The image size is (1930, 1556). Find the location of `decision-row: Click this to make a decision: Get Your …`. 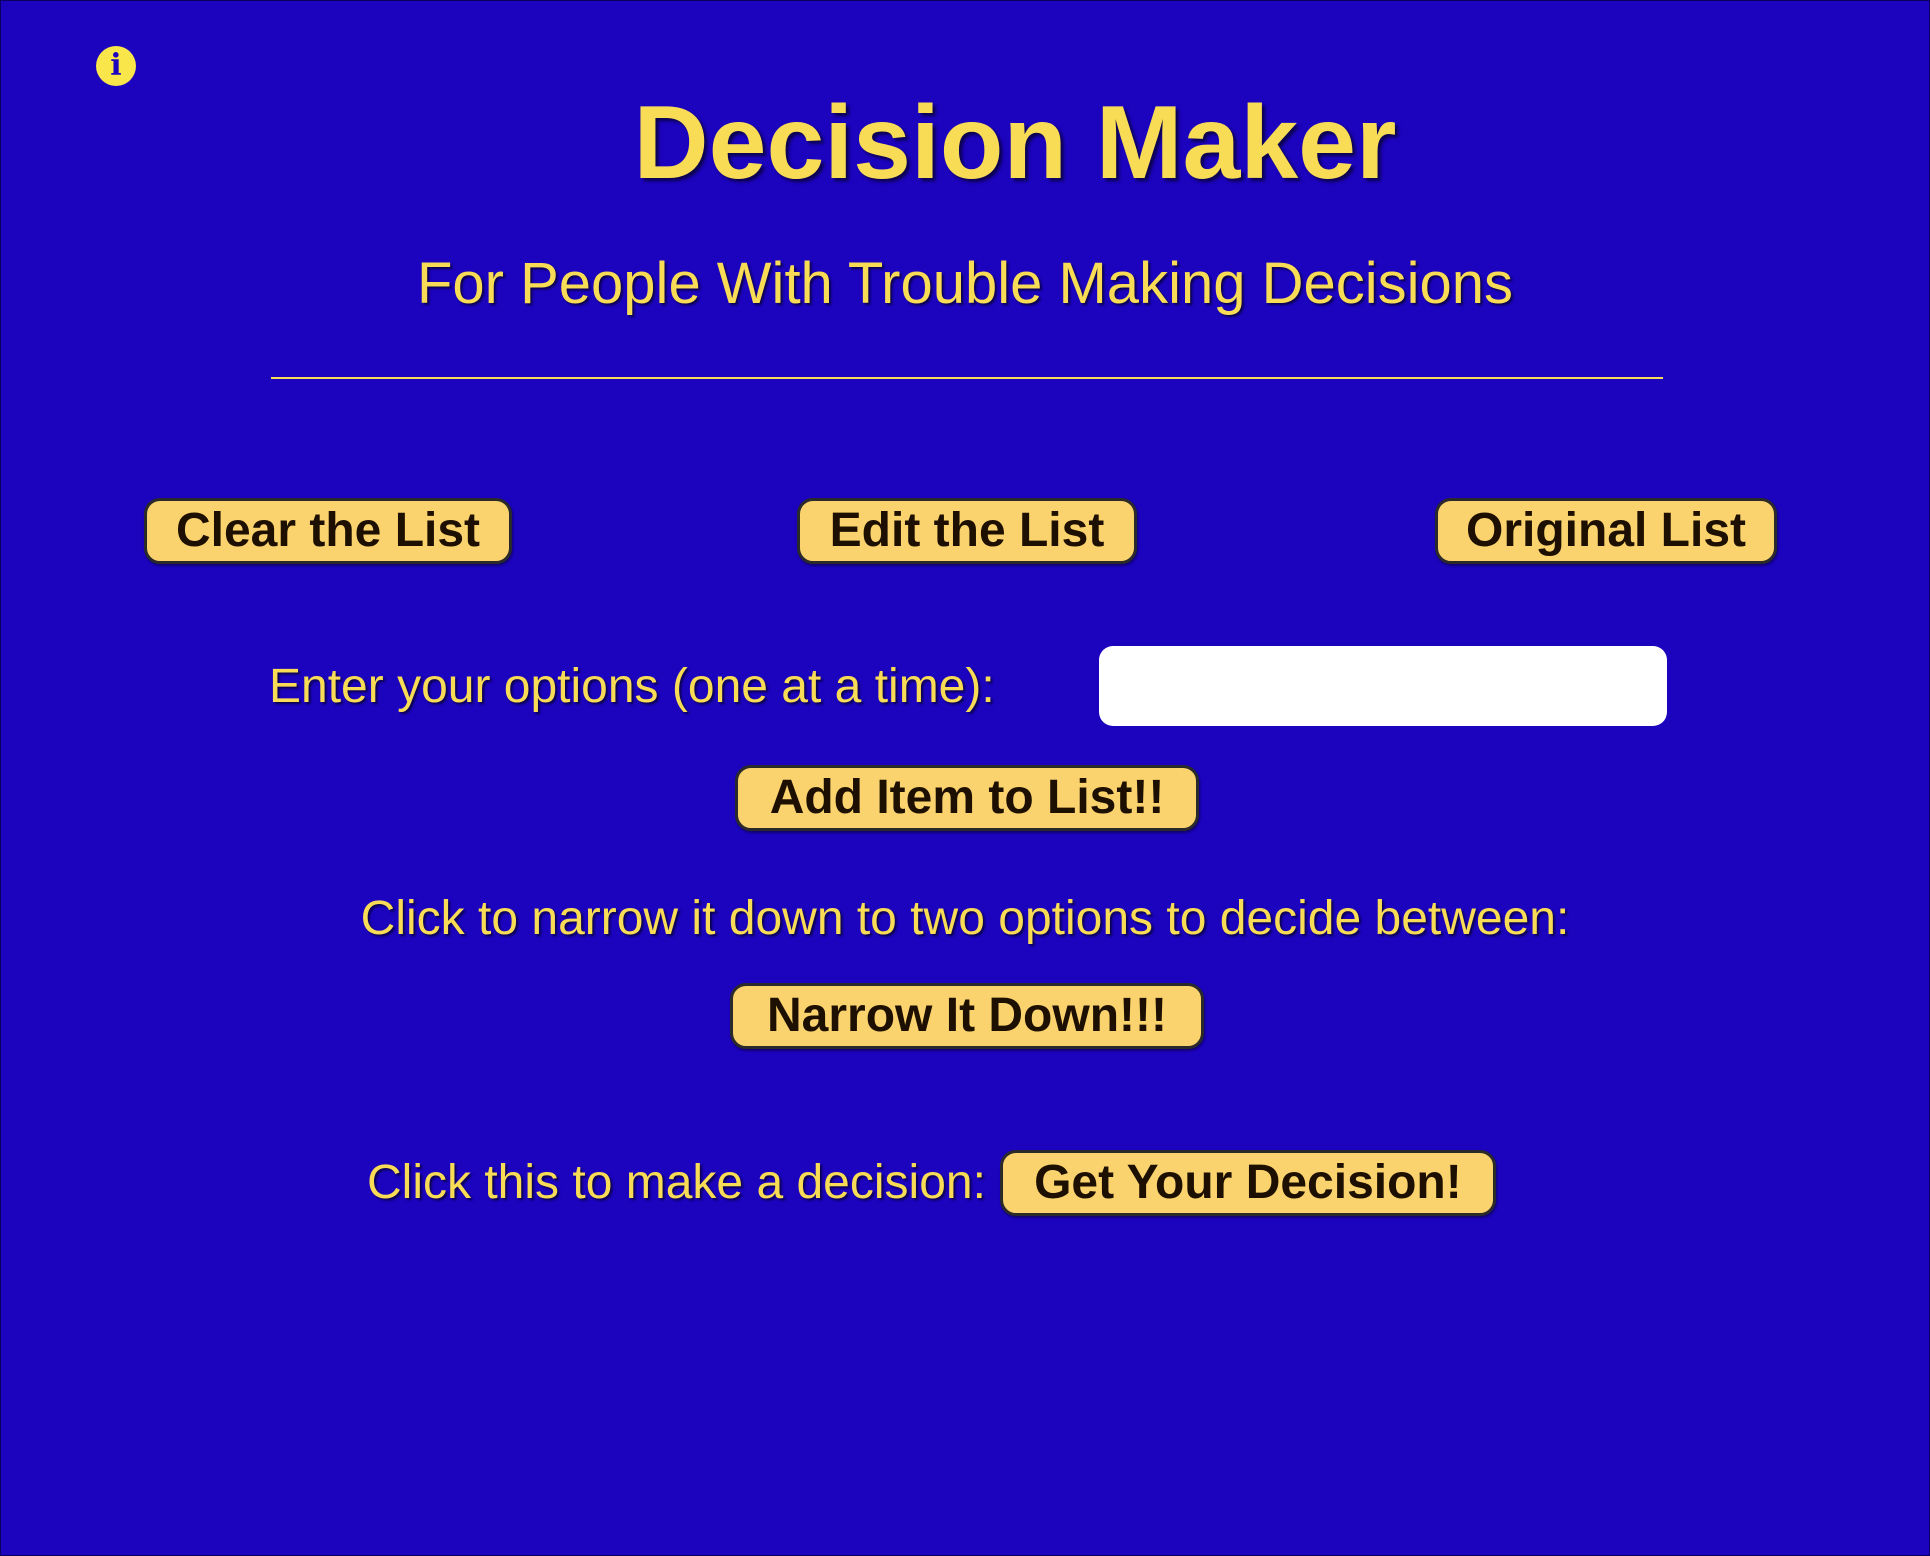

decision-row: Click this to make a decision: Get Your … is located at coordinates (931, 1183).